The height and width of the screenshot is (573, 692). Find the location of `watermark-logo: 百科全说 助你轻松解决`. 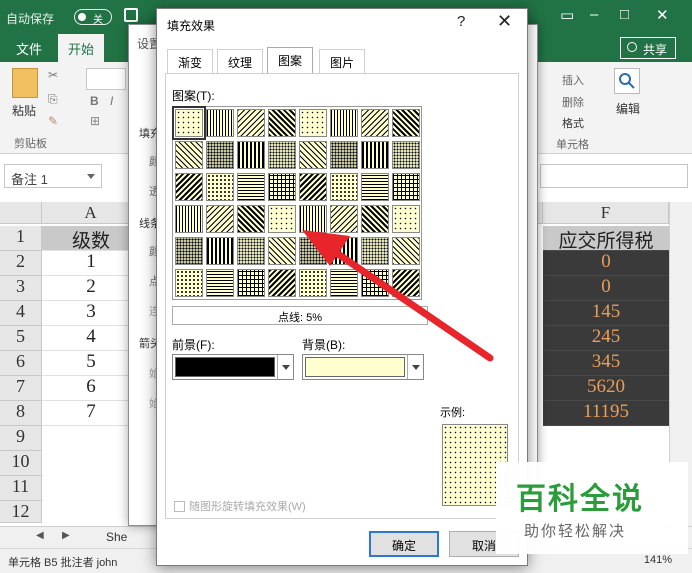

watermark-logo: 百科全说 助你轻松解决 is located at coordinates (592, 508).